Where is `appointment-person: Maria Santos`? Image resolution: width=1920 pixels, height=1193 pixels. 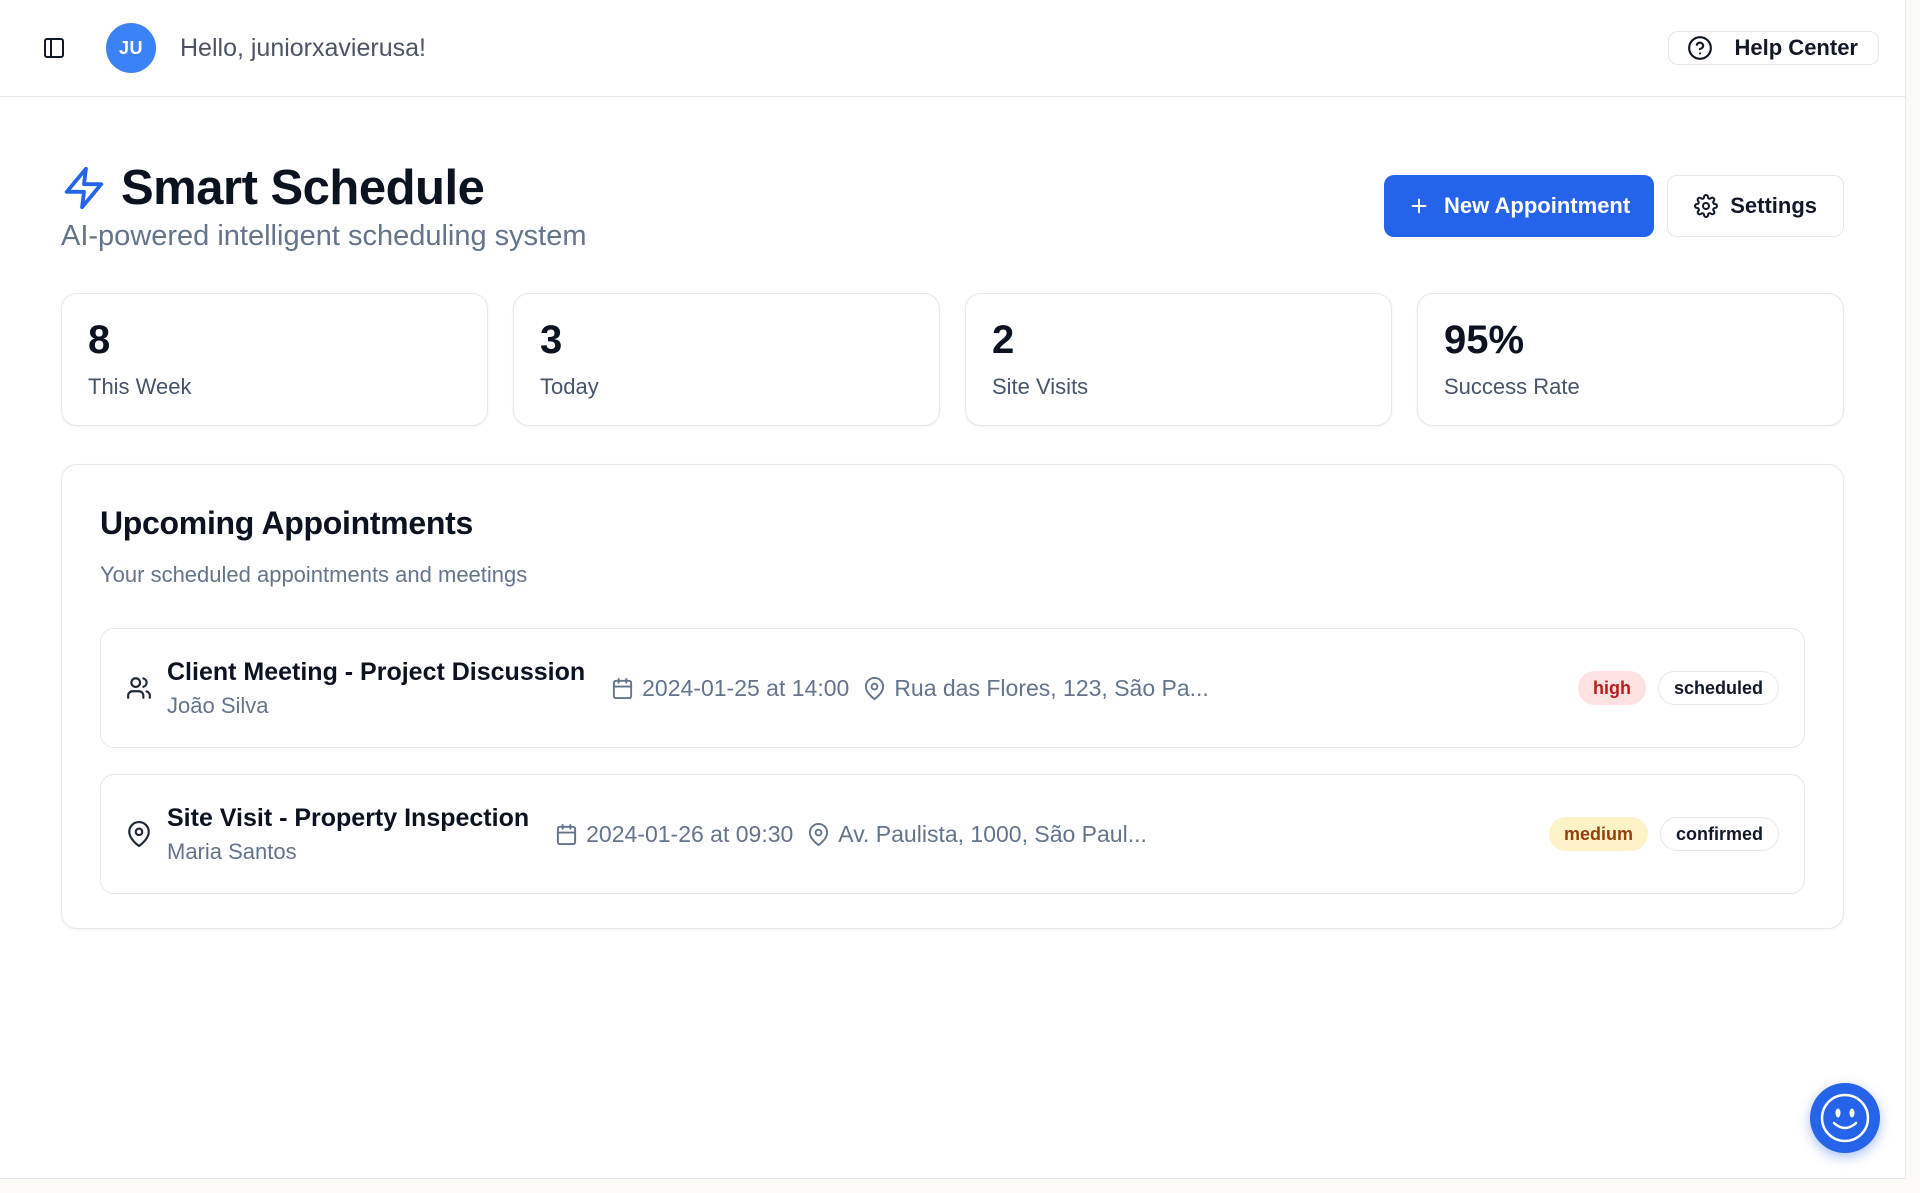 appointment-person: Maria Santos is located at coordinates (232, 851).